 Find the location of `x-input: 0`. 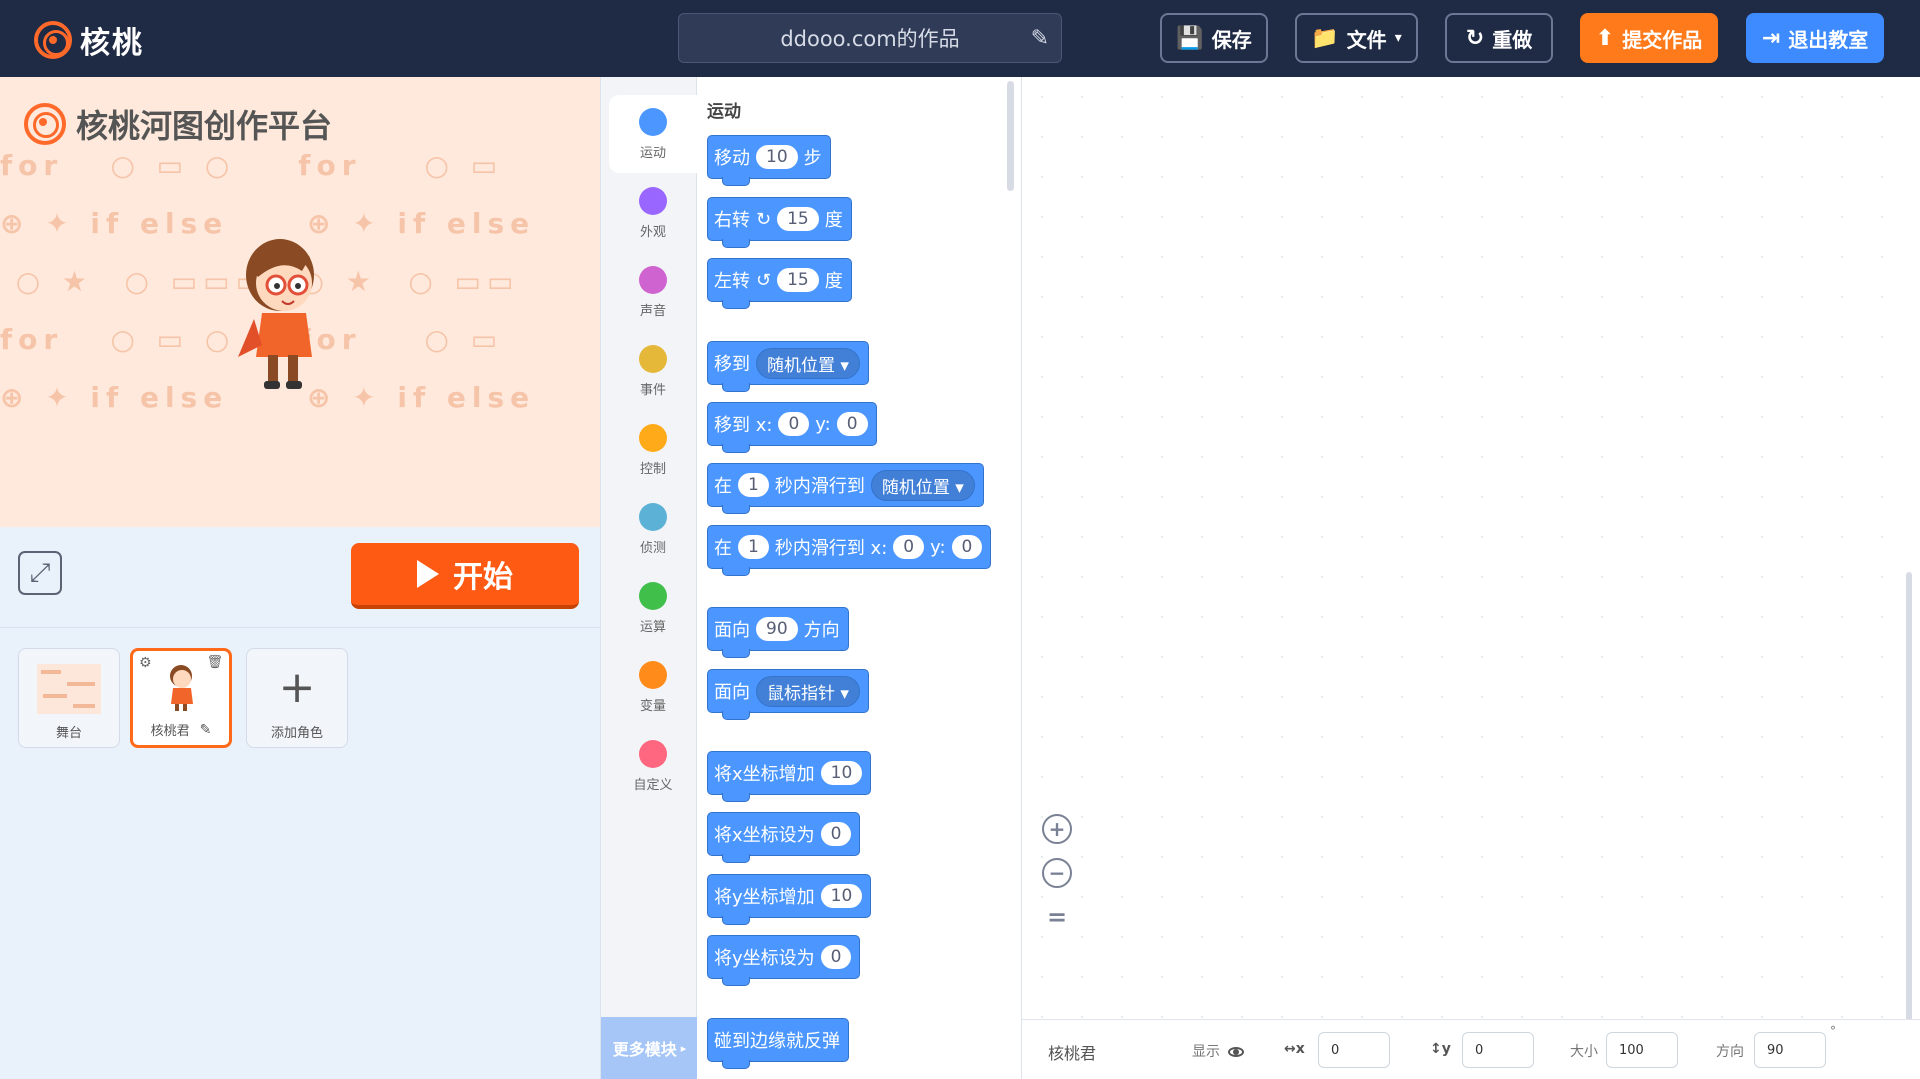

x-input: 0 is located at coordinates (1354, 1050).